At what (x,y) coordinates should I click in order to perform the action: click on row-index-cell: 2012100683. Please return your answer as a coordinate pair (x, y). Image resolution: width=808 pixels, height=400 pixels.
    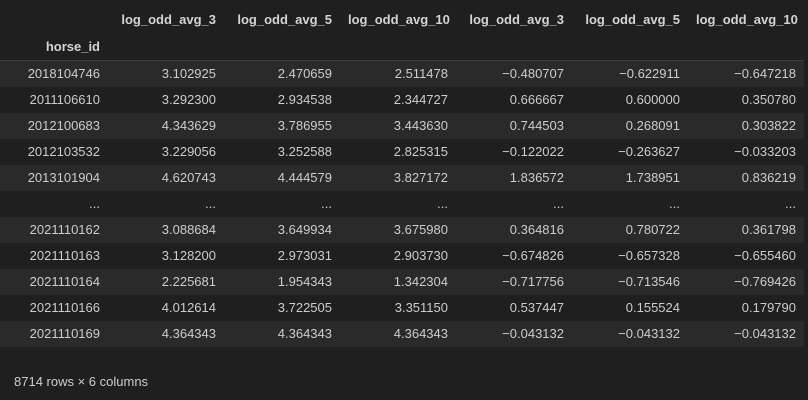
    Looking at the image, I should click on (63, 125).